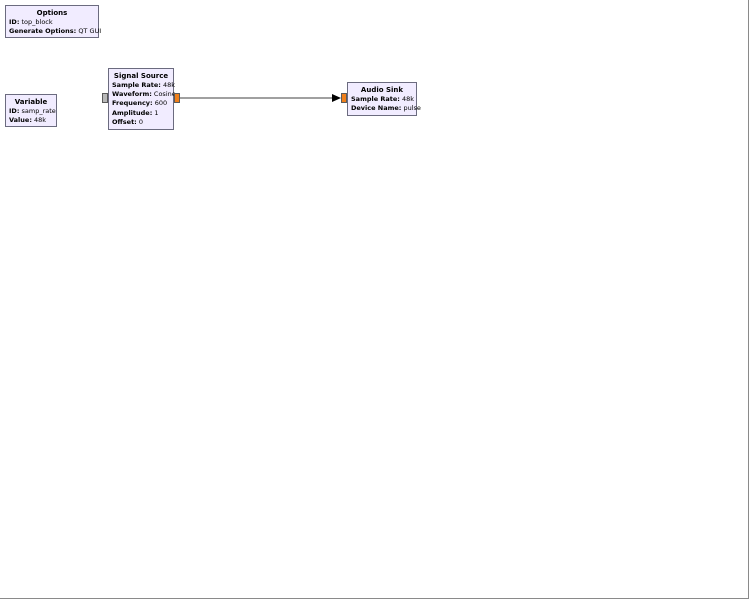 The image size is (750, 600). Describe the element at coordinates (52, 13) in the screenshot. I see `block-title: Options` at that location.